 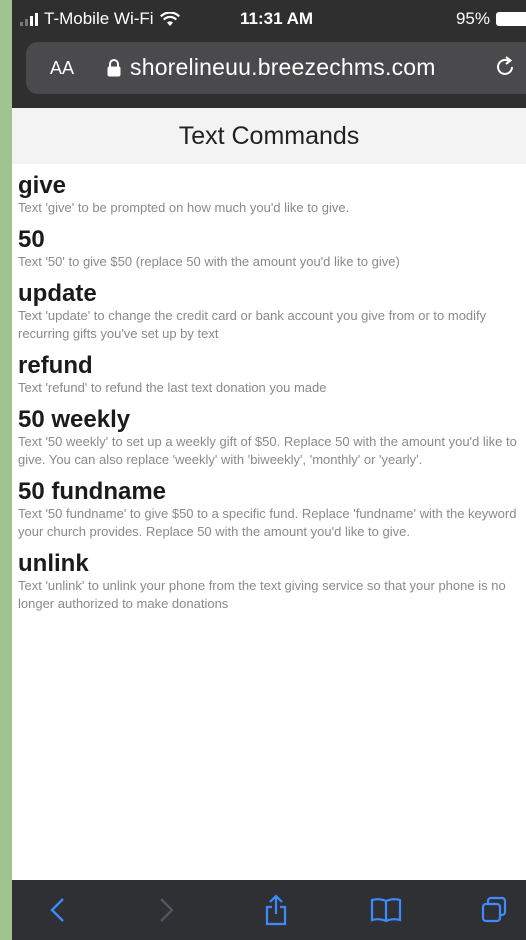 I want to click on command-keyword: give, so click(x=42, y=185).